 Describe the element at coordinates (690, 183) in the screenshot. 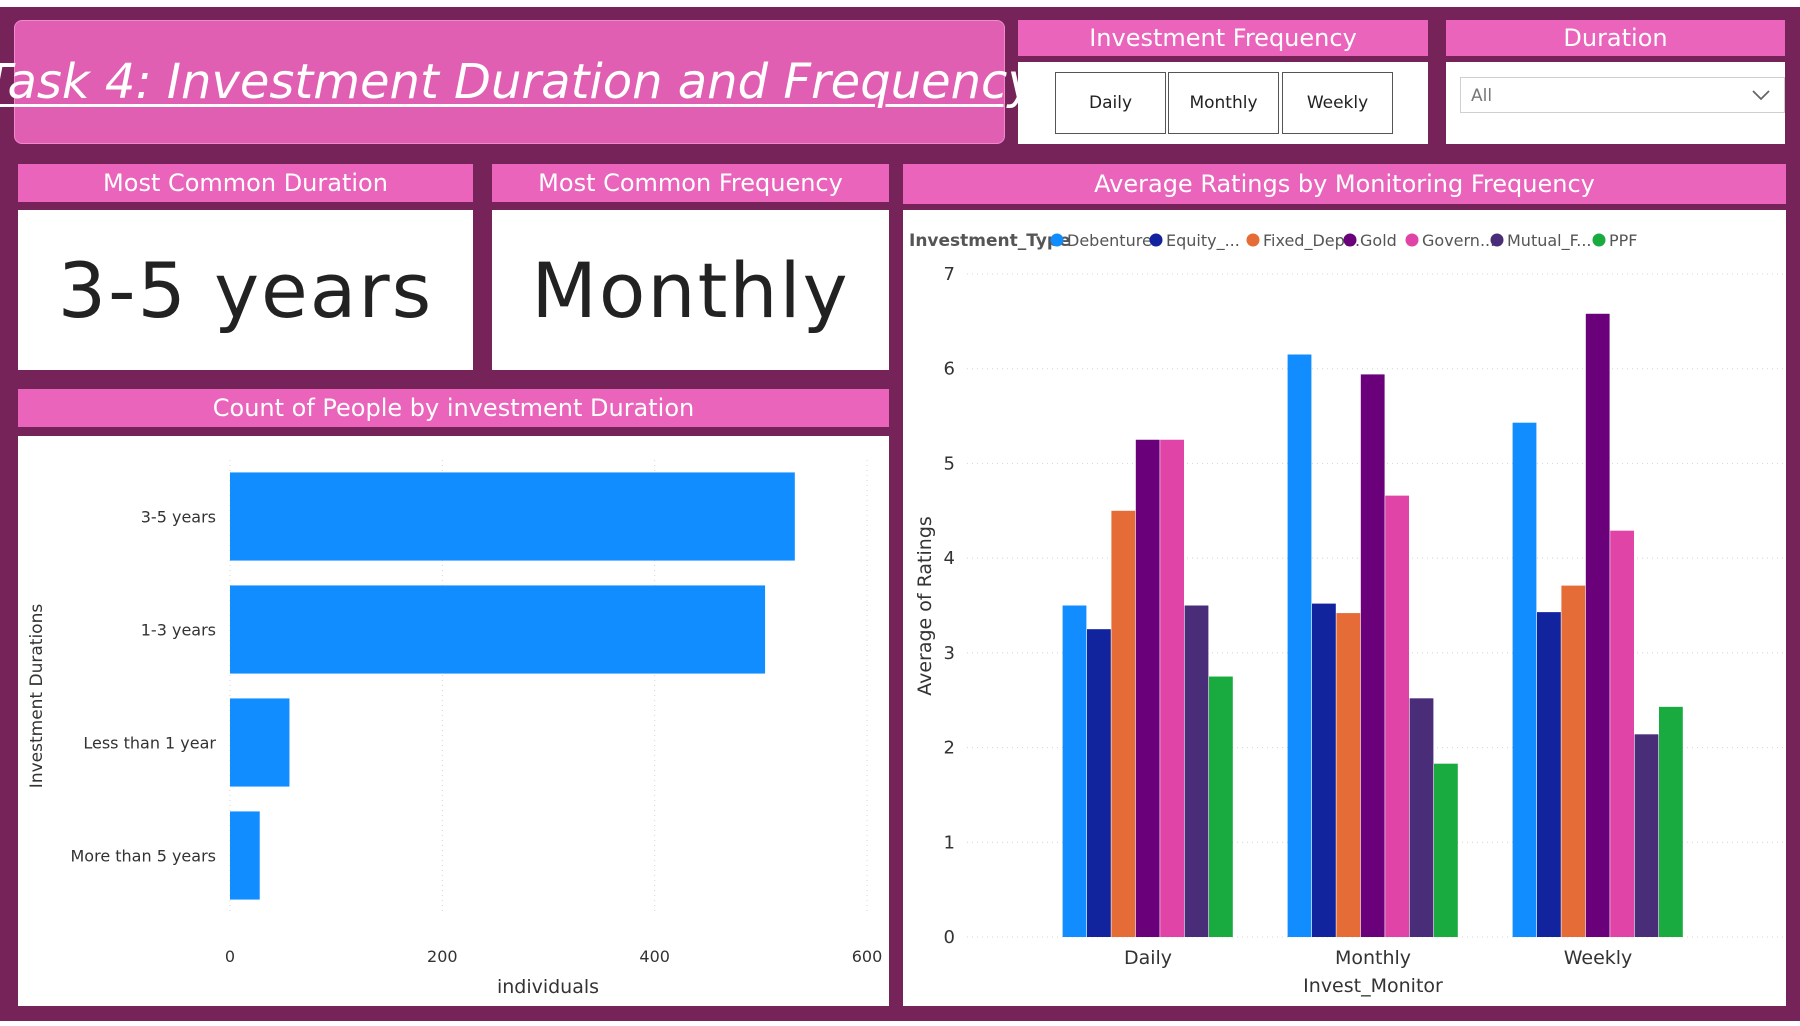

I see `frequency-card-header: Most Common Frequency` at that location.